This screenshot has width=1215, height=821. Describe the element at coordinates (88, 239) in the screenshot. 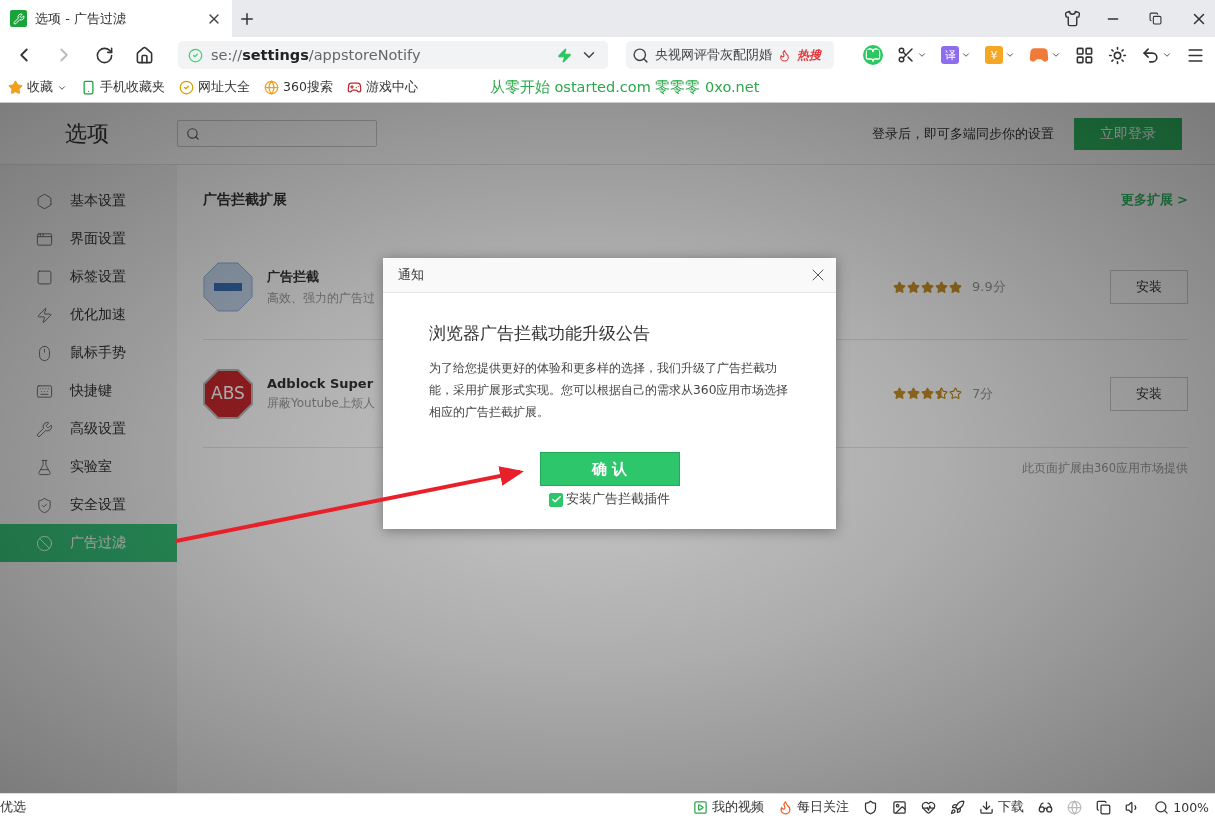

I see `sidebar-item: 界面设置` at that location.